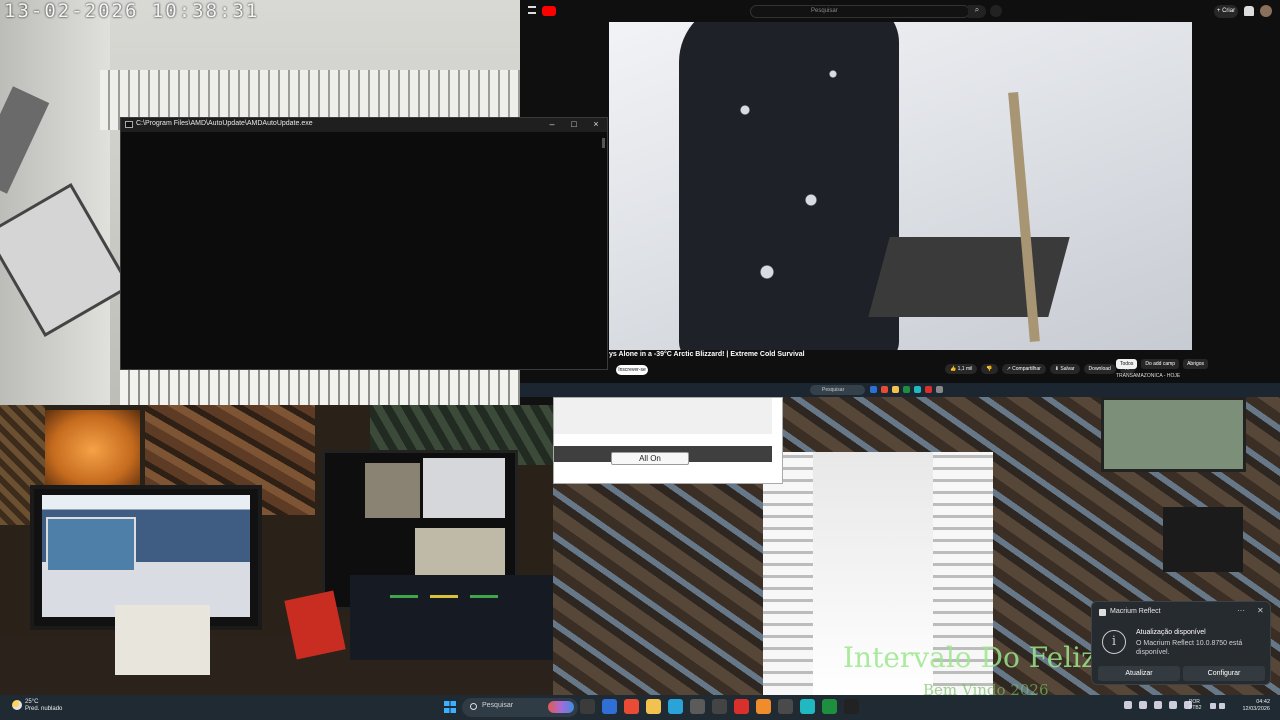  I want to click on create-button: + Criar, so click(1226, 11).